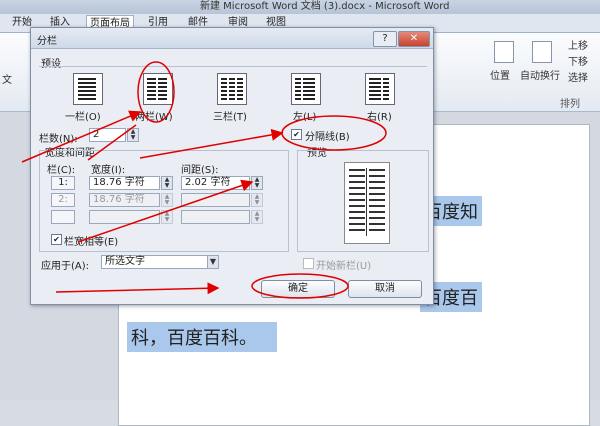 The height and width of the screenshot is (426, 600). What do you see at coordinates (232, 89) in the screenshot?
I see `preset-three-columns-icon` at bounding box center [232, 89].